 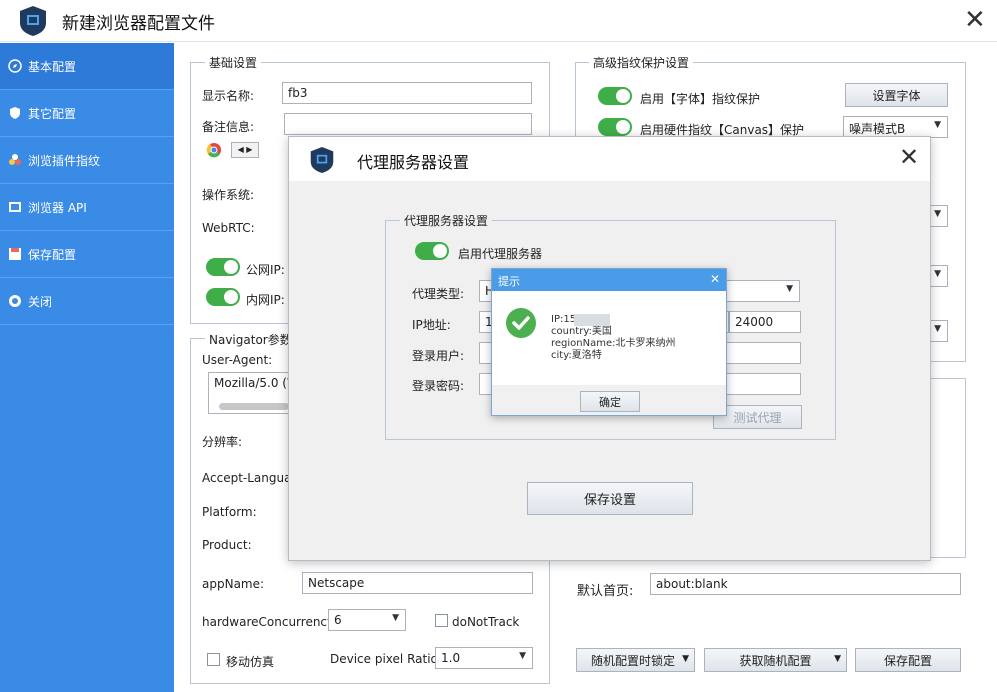 I want to click on proxy-password-label: 登录密码:, so click(x=438, y=386).